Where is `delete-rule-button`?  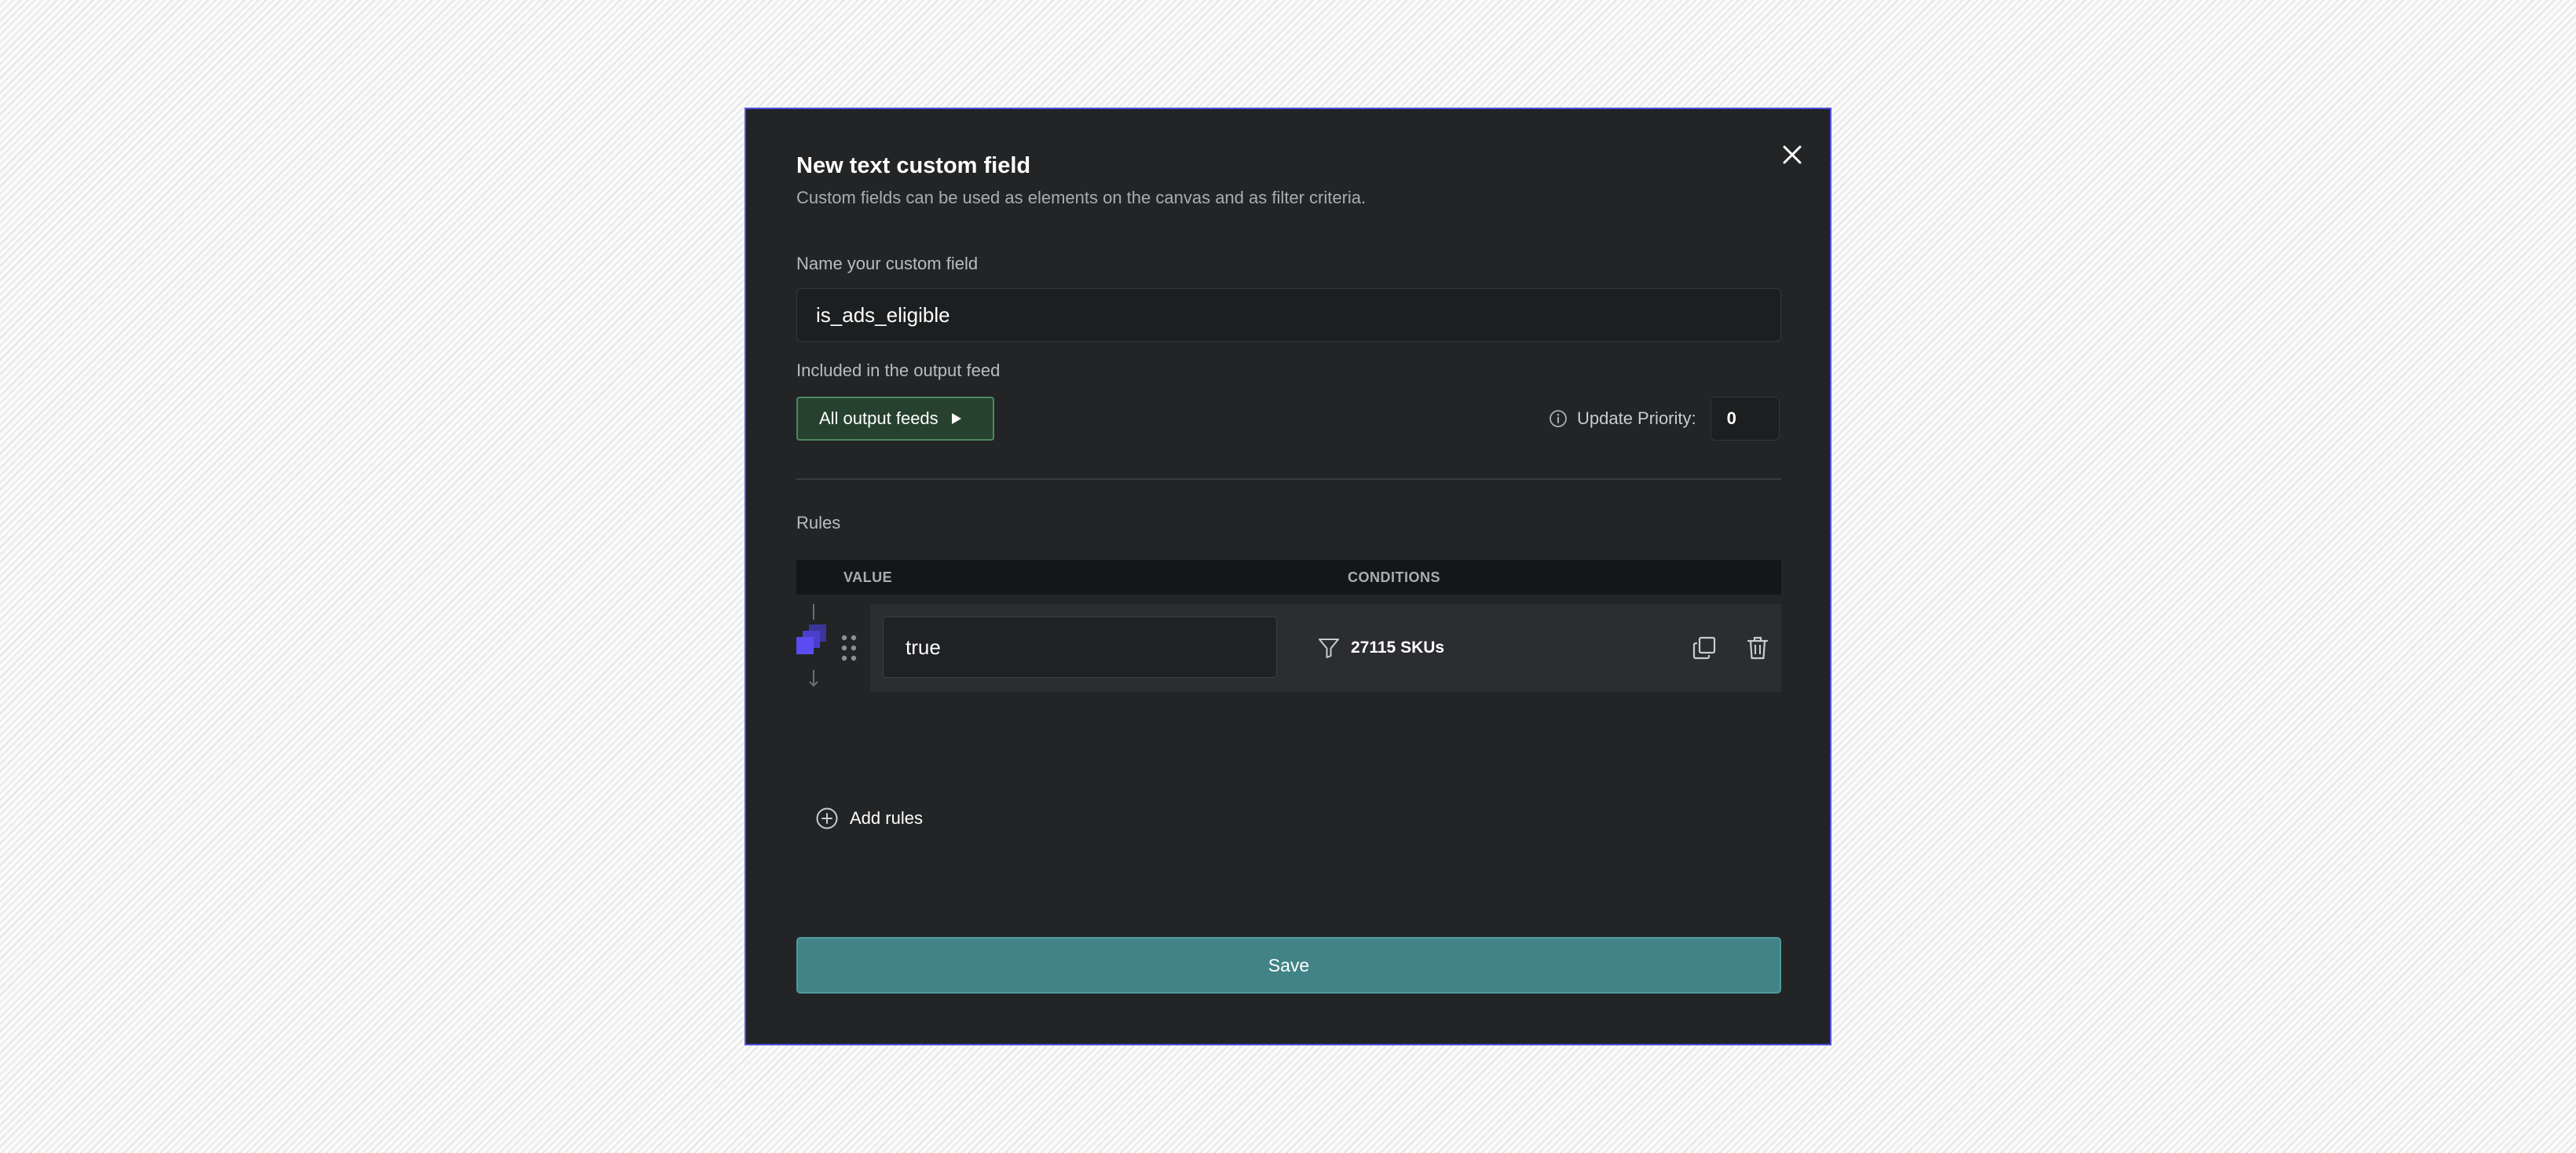
delete-rule-button is located at coordinates (1758, 648).